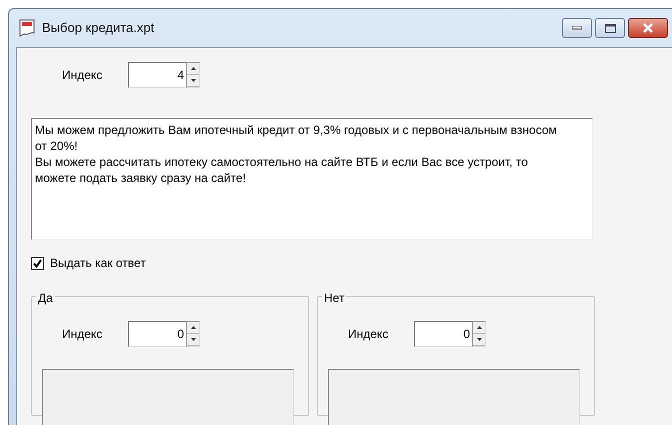 The width and height of the screenshot is (672, 425). I want to click on check-icon, so click(37, 263).